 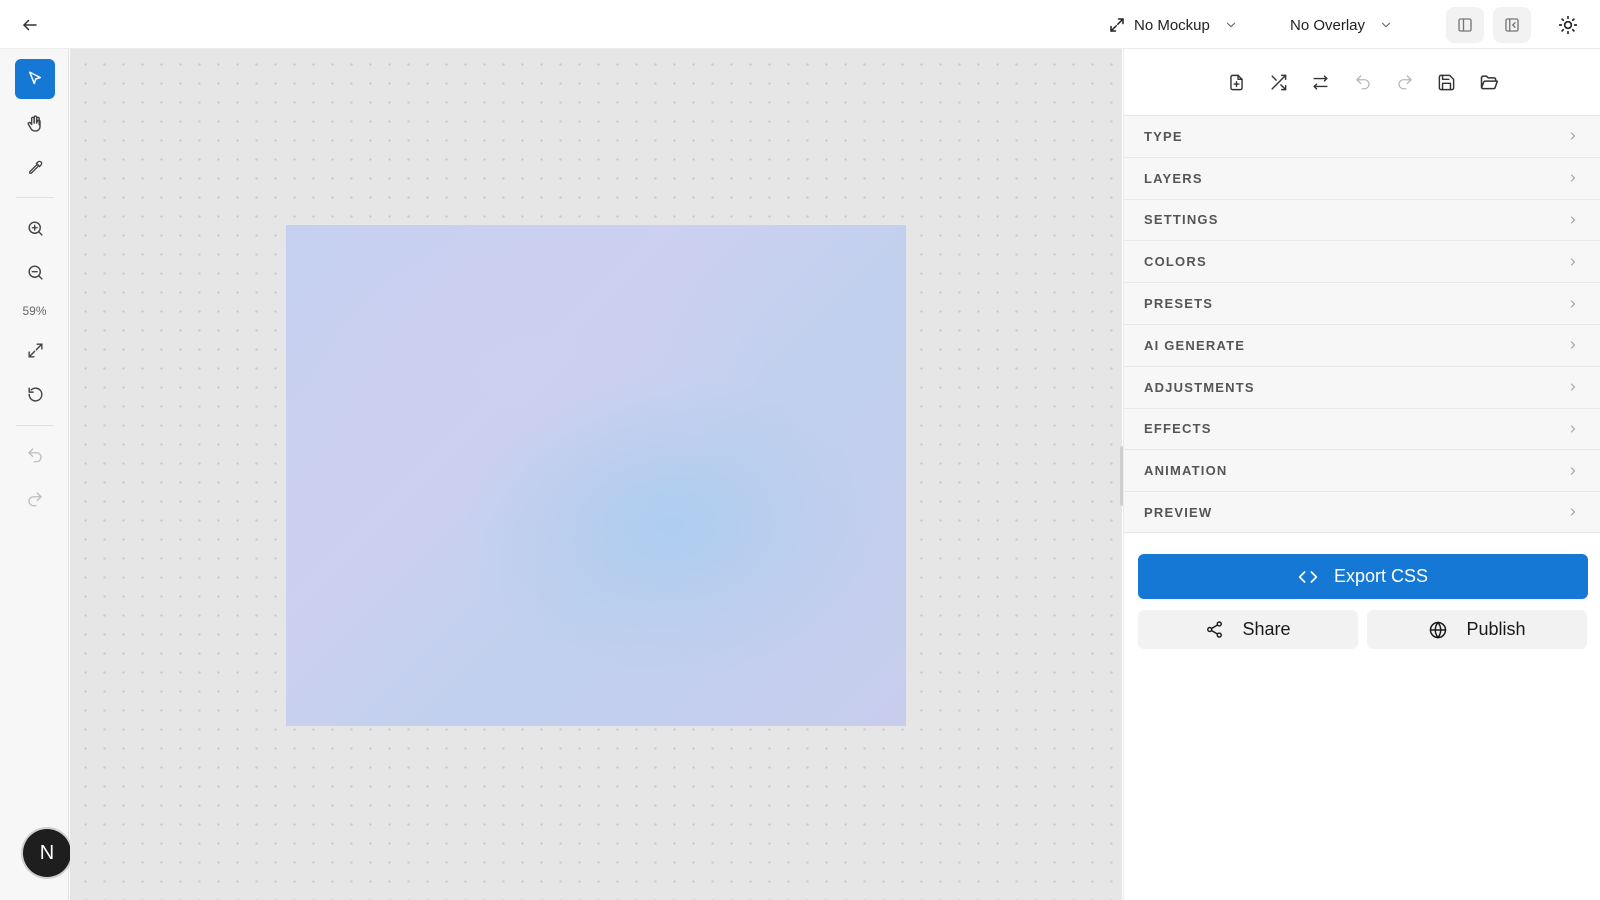 I want to click on shuffle-icon, so click(x=1278, y=82).